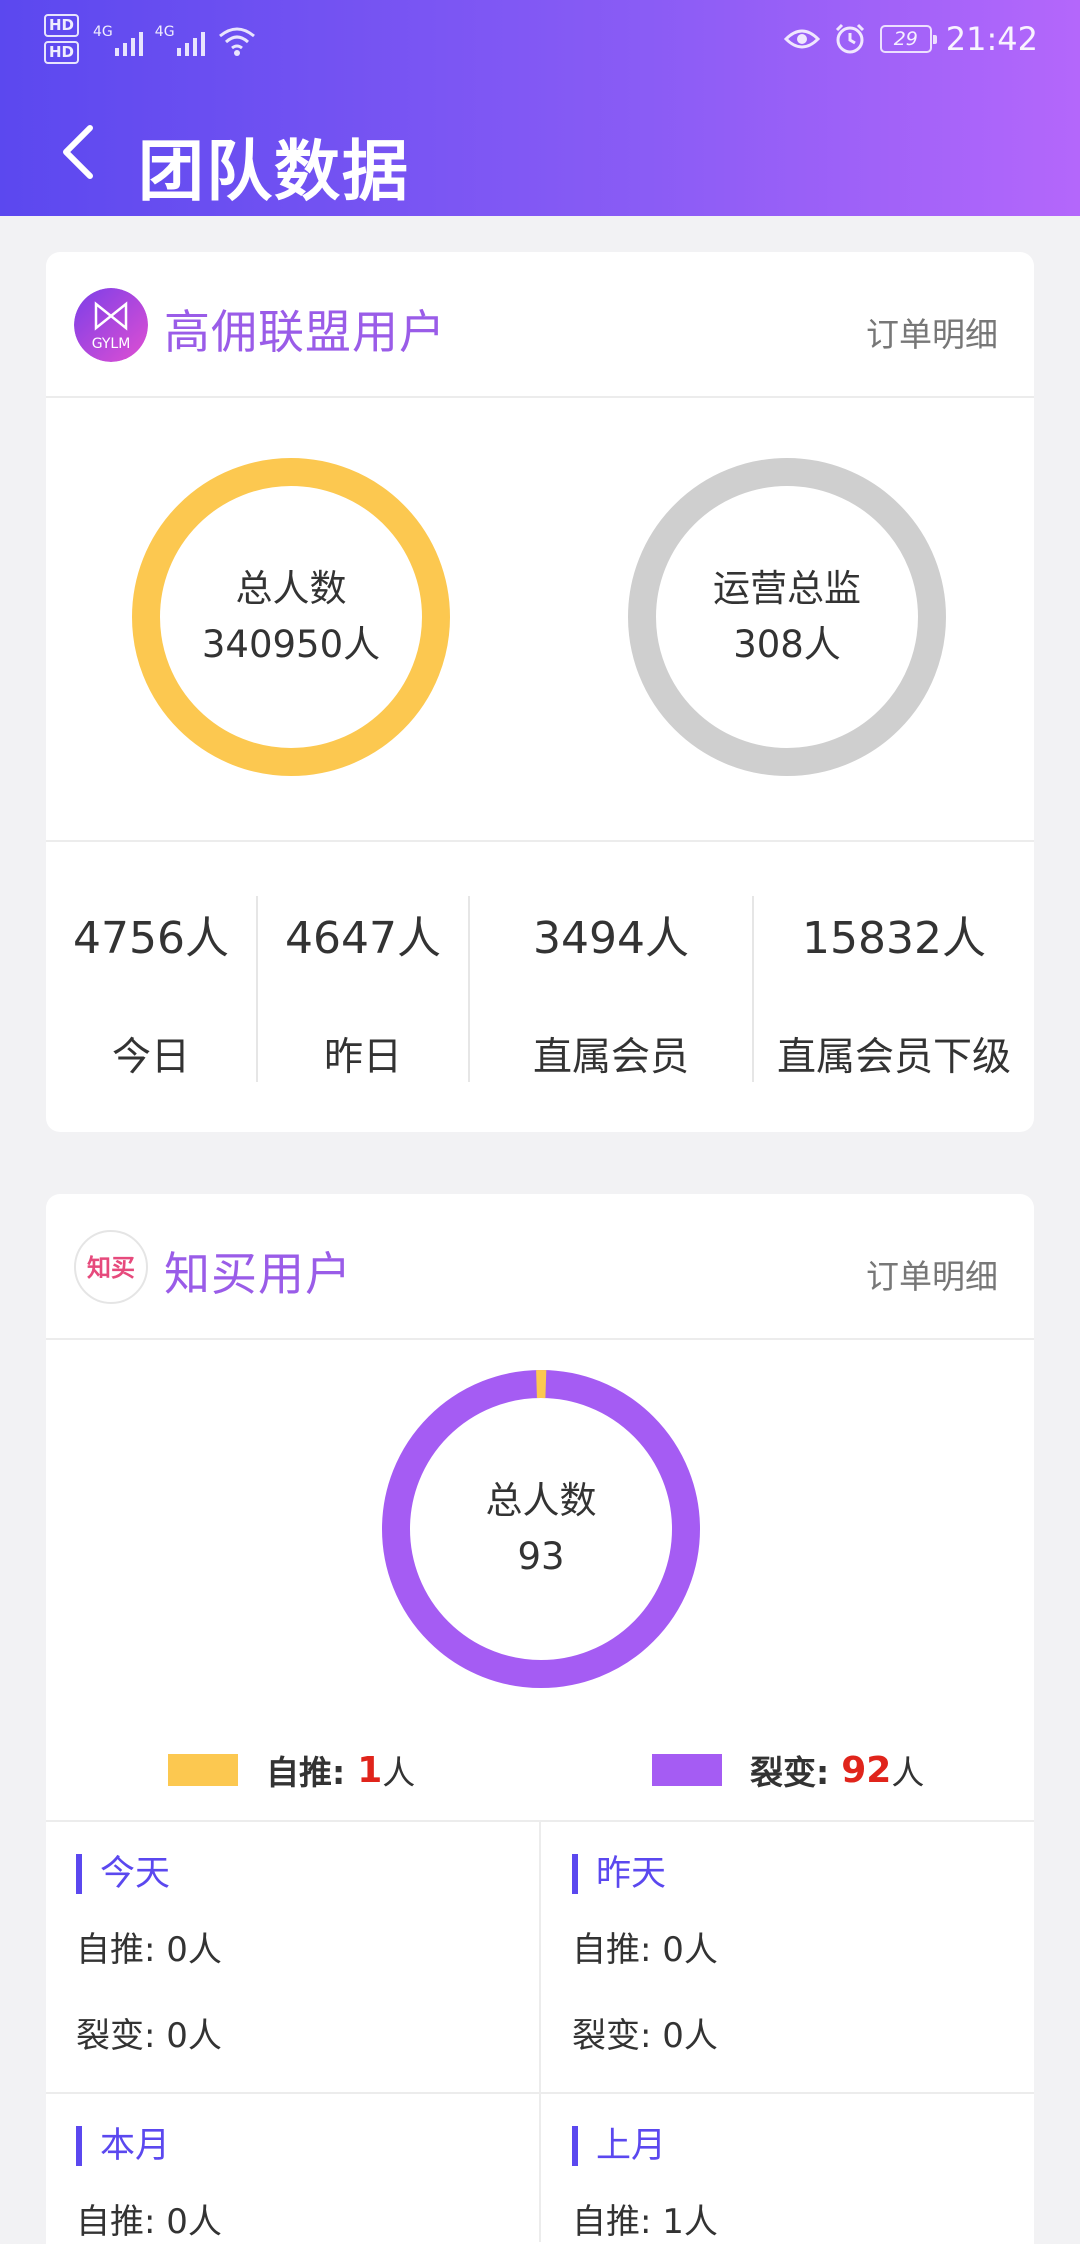 The height and width of the screenshot is (2244, 1080). I want to click on hd-badge-1: HD, so click(62, 25).